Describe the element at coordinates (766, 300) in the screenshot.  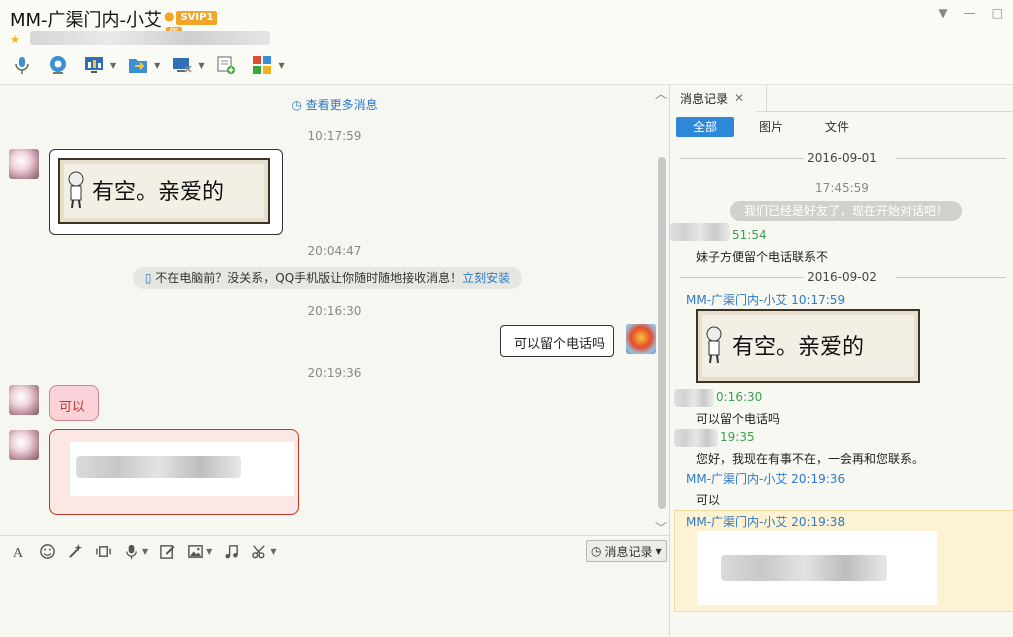
I see `history-sender: MM-广渠门内-小艾 10:17:59` at that location.